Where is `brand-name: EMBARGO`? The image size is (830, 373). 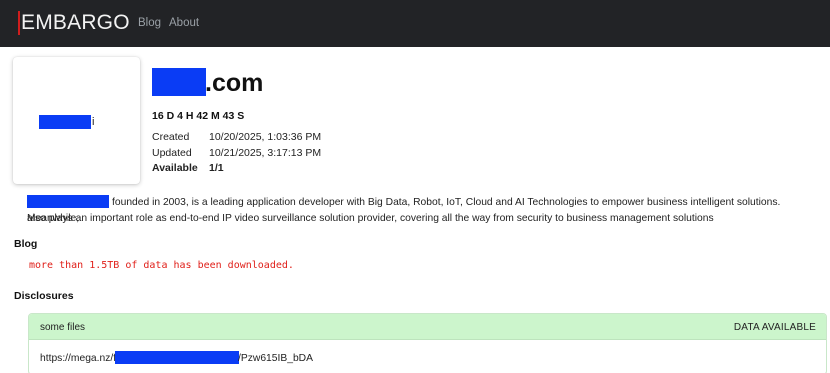 brand-name: EMBARGO is located at coordinates (75, 23).